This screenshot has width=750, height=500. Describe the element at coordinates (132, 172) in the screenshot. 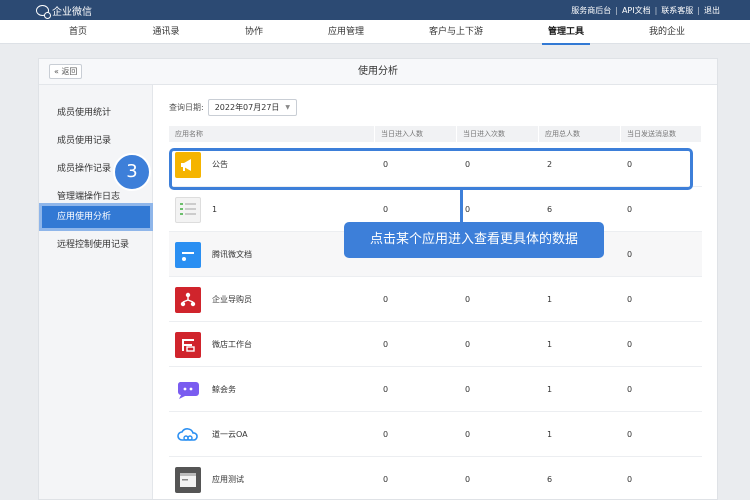

I see `step-number-badge: 3` at that location.